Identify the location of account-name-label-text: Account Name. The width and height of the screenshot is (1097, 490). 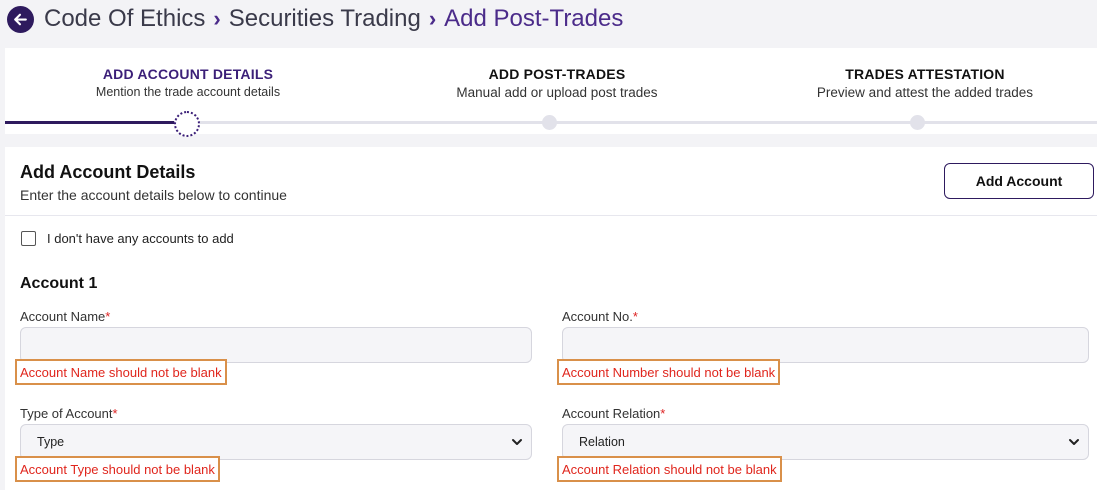
(63, 316).